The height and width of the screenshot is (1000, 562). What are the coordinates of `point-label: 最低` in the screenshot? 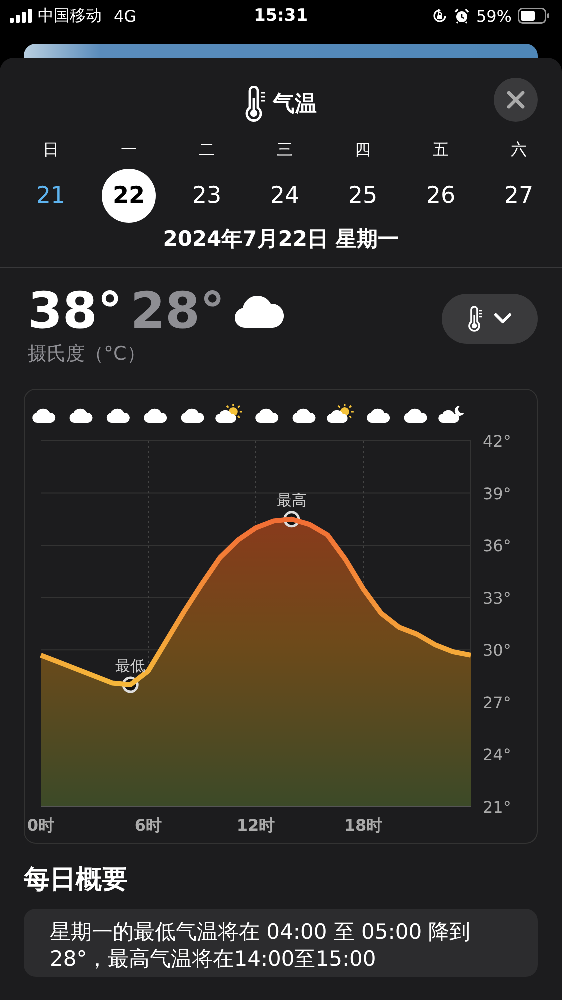 It's located at (131, 666).